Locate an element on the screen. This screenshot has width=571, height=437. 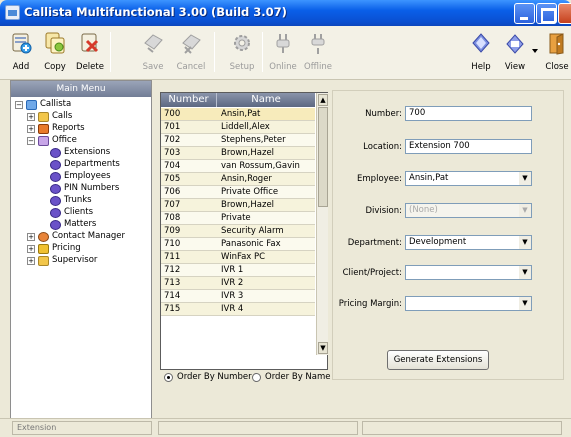
cancel-button: Cancel is located at coordinates (191, 52).